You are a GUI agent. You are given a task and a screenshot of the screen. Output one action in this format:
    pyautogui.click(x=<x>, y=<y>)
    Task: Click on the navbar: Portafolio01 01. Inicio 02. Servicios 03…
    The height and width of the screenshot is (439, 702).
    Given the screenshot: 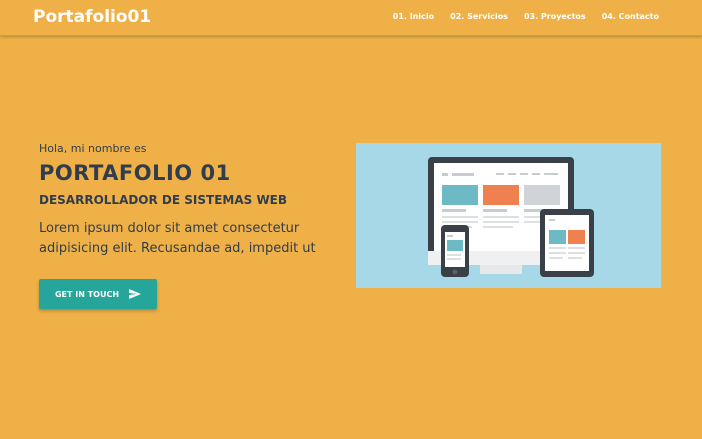 What is the action you would take?
    pyautogui.click(x=351, y=18)
    